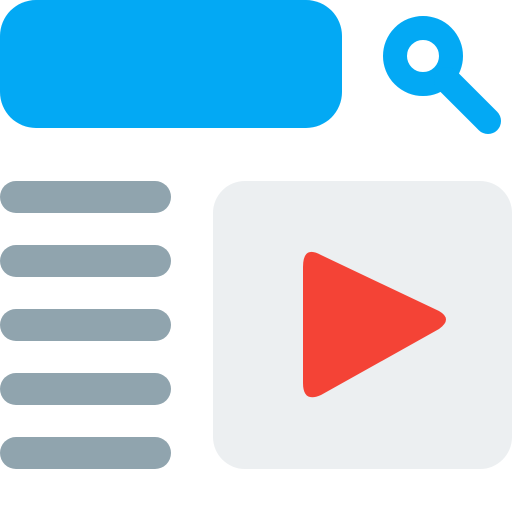  I want to click on magnifier-handle, so click(467, 100).